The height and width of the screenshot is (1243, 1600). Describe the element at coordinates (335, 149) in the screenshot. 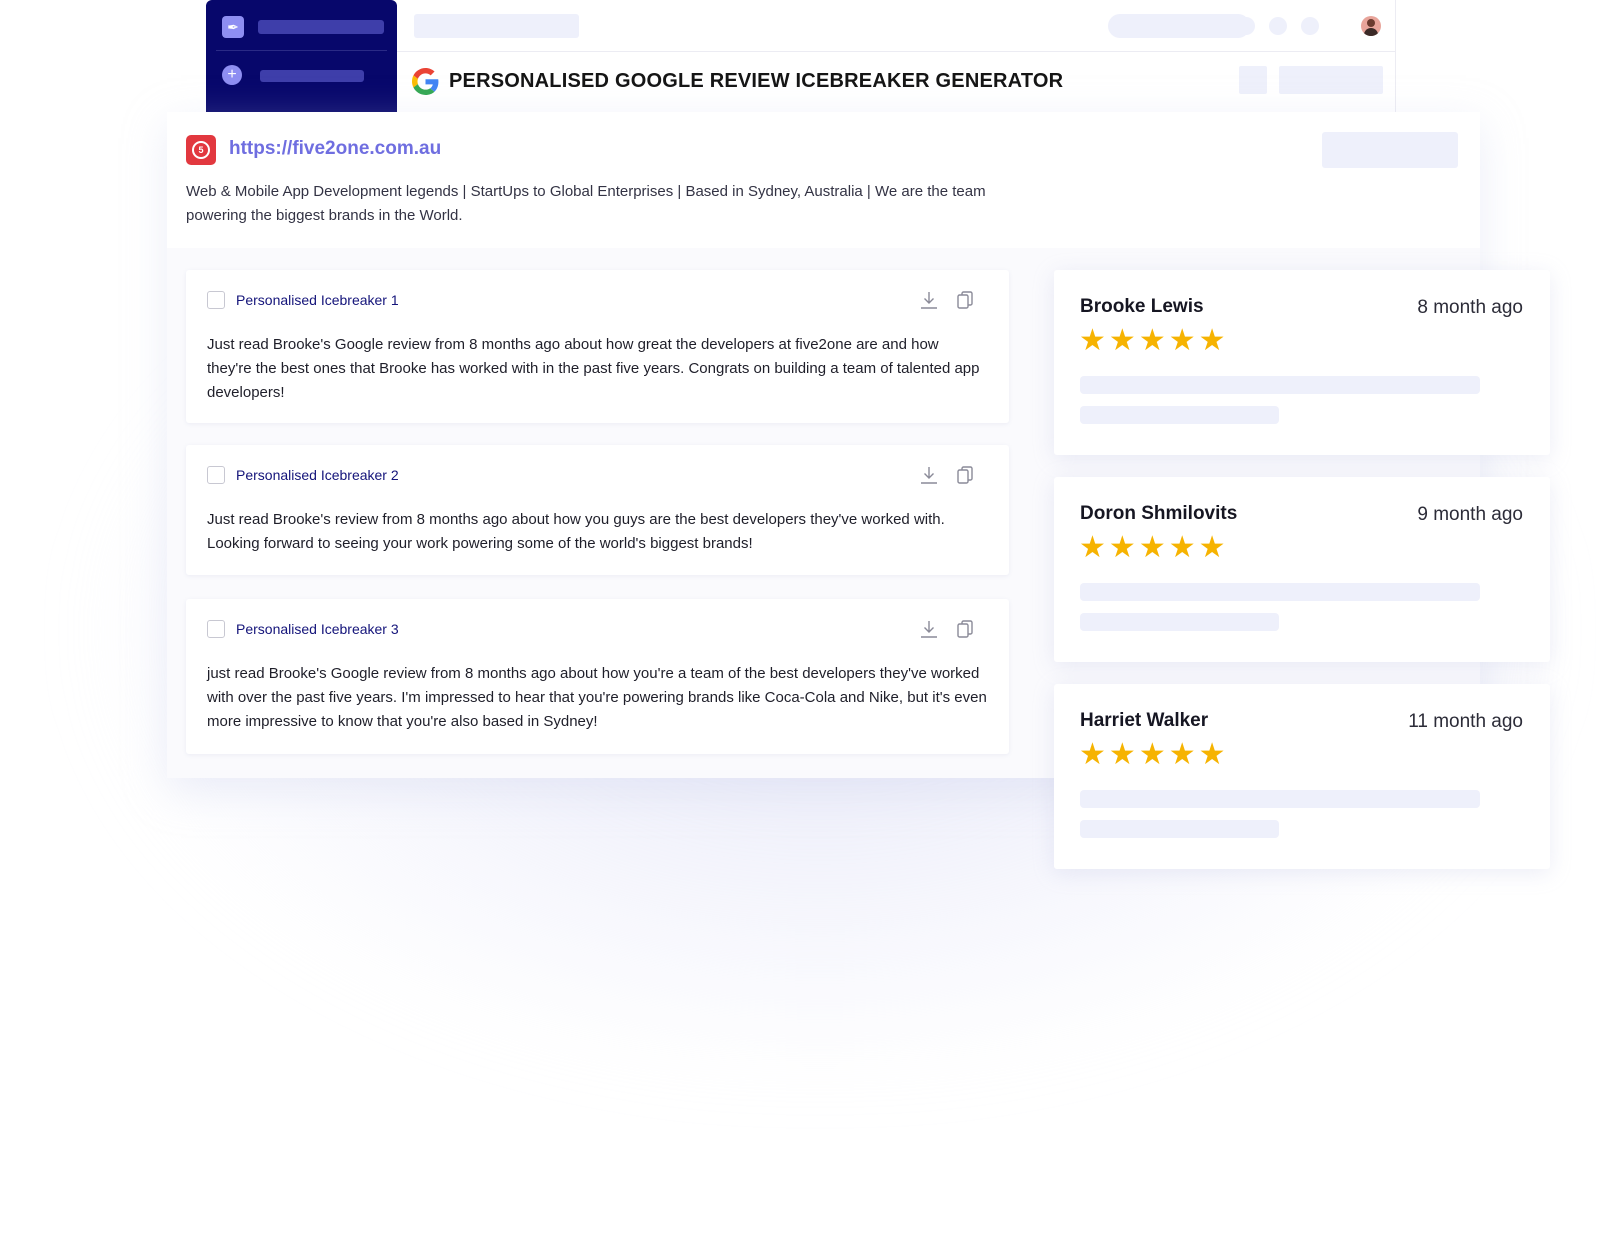

I see `company-url-link: https://five2one.com.au` at that location.